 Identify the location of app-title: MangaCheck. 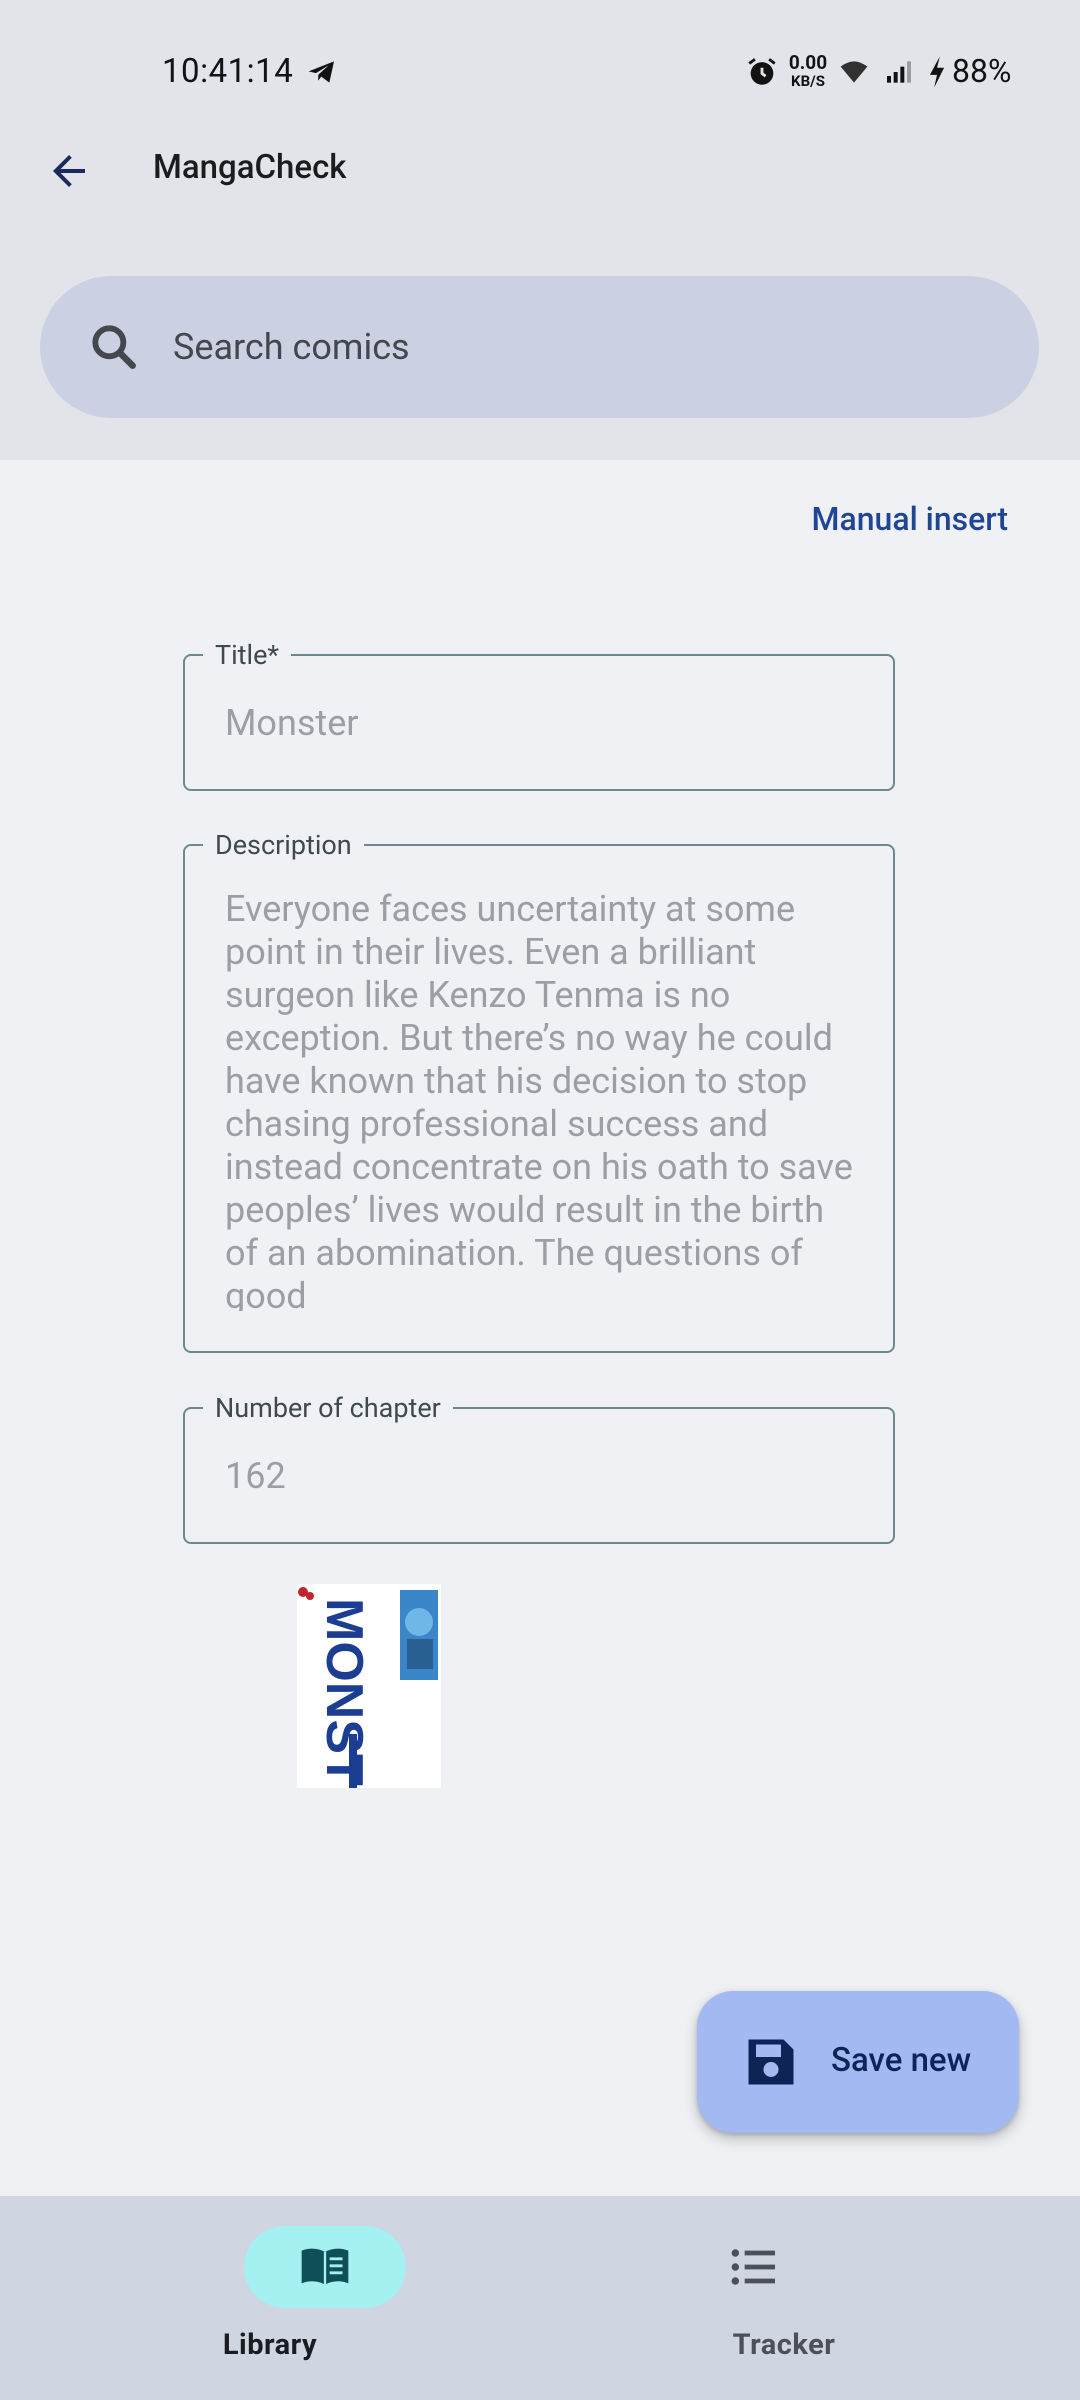
(250, 167).